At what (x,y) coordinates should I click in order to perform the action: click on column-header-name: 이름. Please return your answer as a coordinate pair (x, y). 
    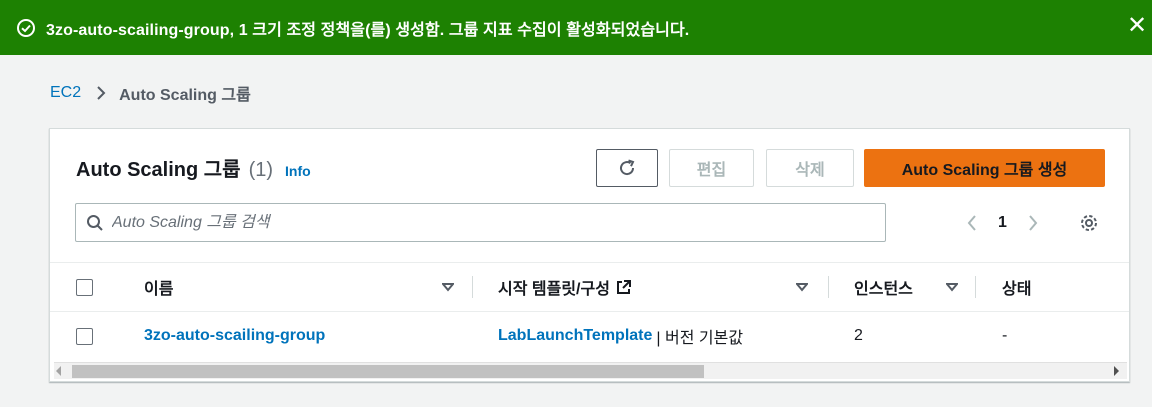
    Looking at the image, I should click on (309, 287).